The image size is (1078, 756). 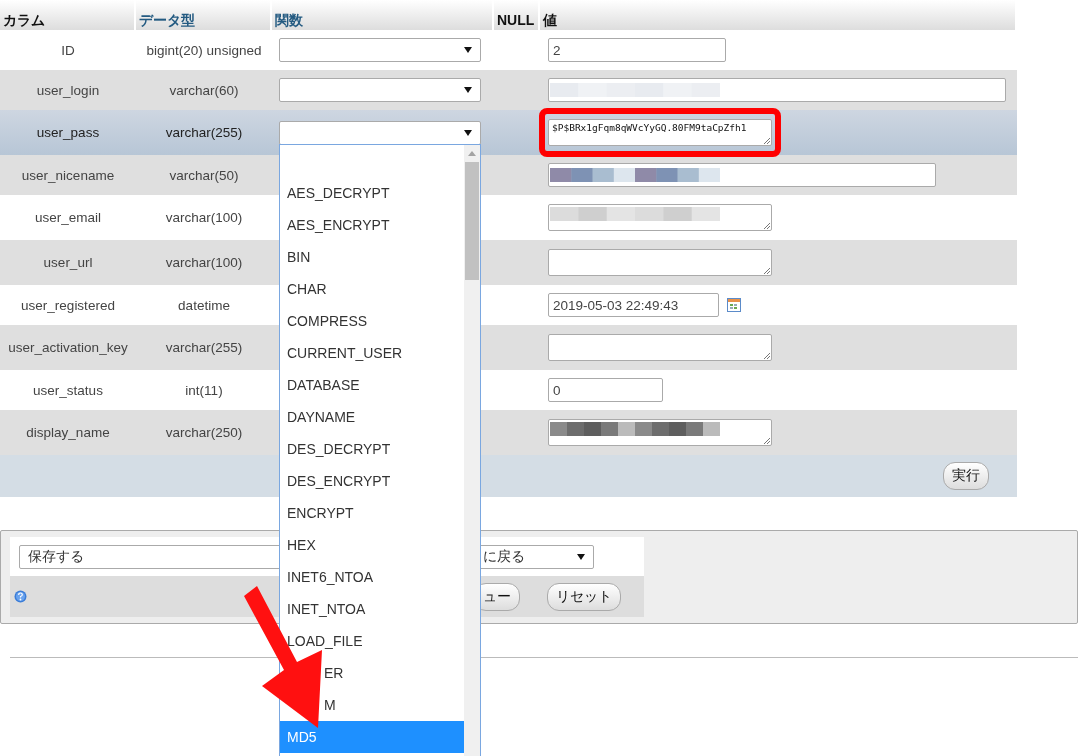 I want to click on reset-button: リセット, so click(x=584, y=596).